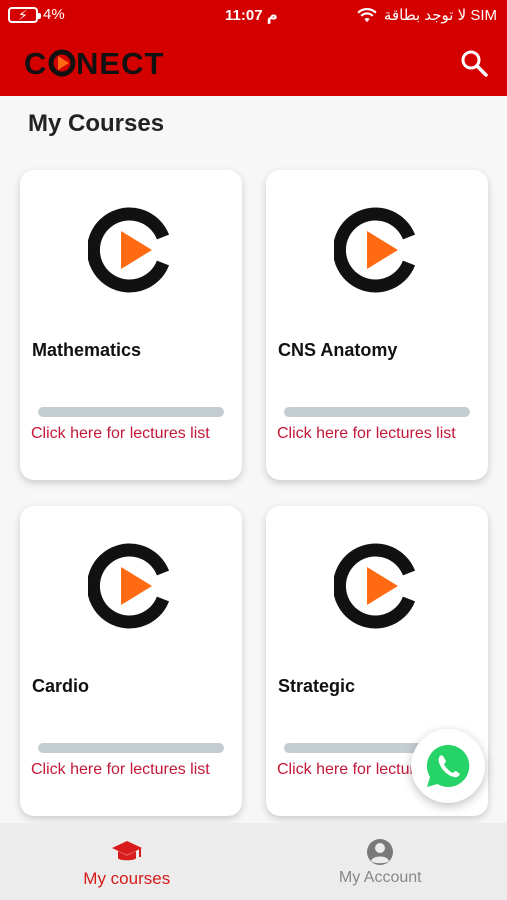 This screenshot has height=900, width=507. I want to click on carrier-status: لا توجد بطاقة SIM, so click(426, 15).